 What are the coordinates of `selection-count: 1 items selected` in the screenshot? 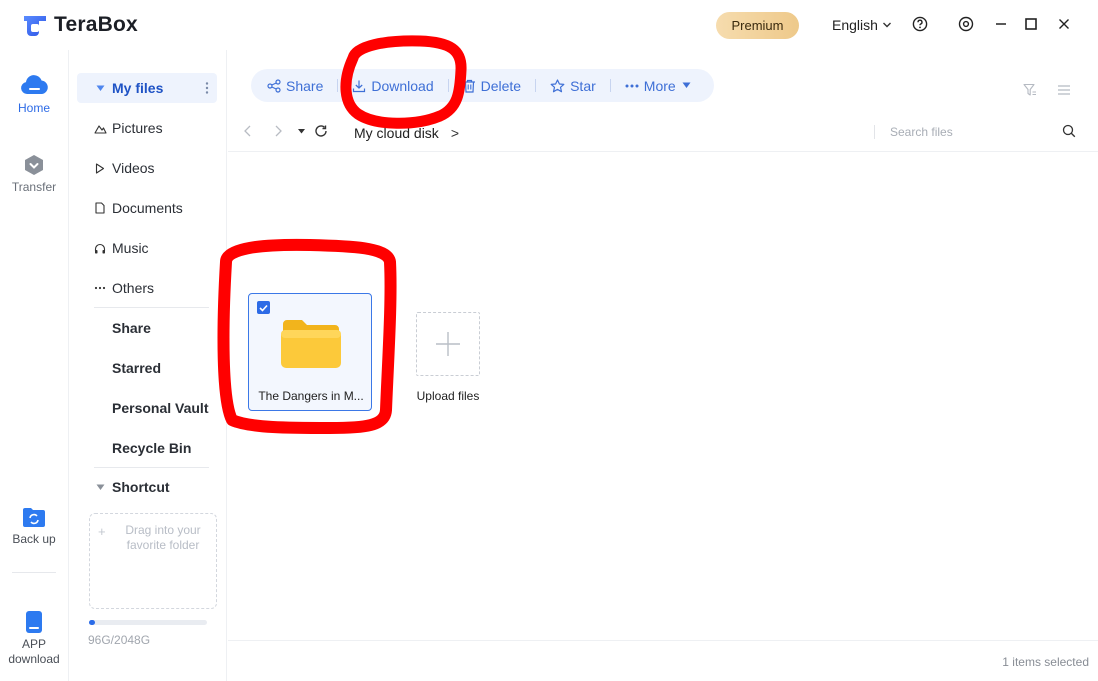 It's located at (1045, 662).